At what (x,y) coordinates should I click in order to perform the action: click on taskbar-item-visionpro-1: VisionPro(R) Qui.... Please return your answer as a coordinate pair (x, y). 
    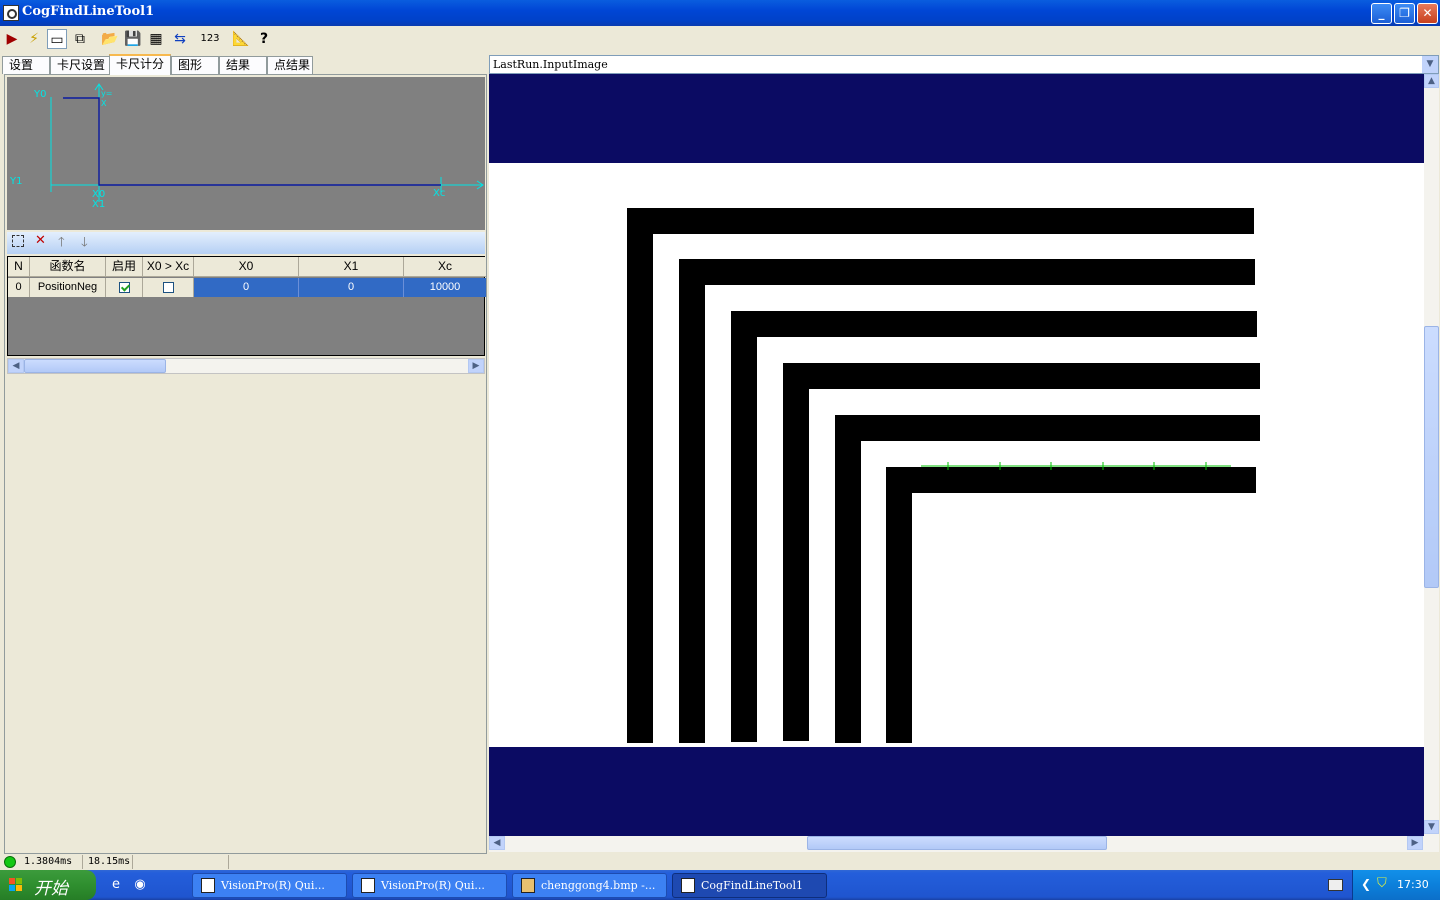
    Looking at the image, I should click on (269, 885).